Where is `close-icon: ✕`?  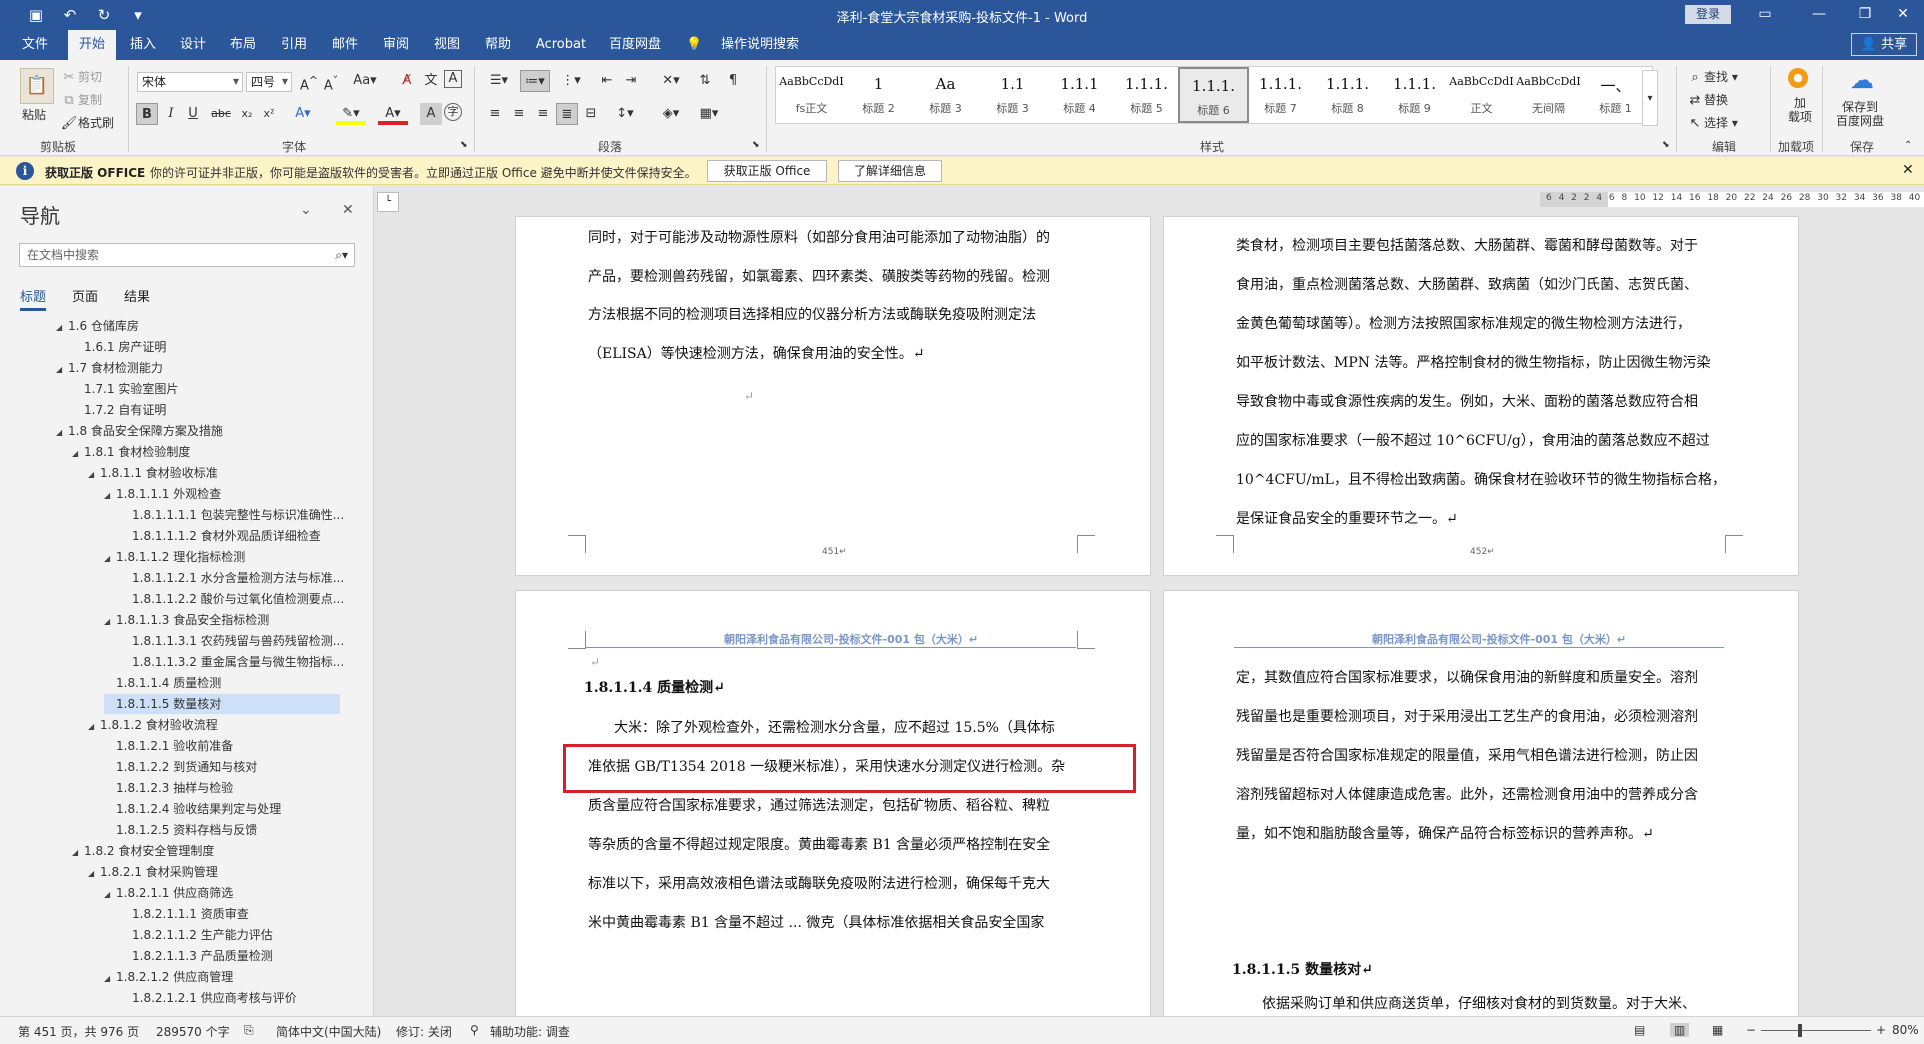 close-icon: ✕ is located at coordinates (348, 210).